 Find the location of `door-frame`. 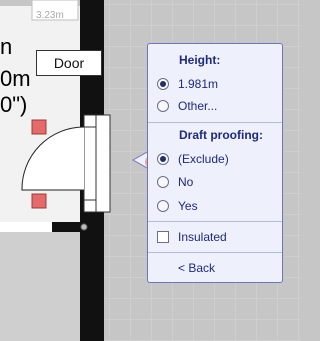

door-frame is located at coordinates (97, 163).